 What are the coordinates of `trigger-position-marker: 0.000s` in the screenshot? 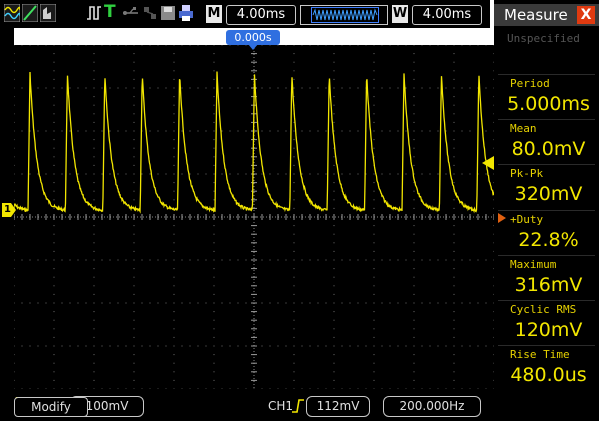 It's located at (253, 37).